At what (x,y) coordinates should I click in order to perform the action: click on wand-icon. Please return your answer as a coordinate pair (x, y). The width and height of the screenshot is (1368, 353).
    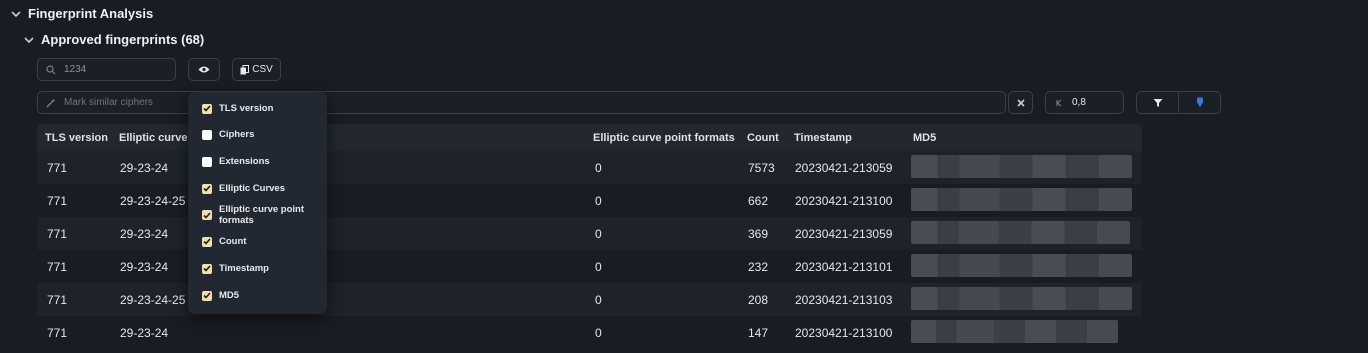
    Looking at the image, I should click on (51, 102).